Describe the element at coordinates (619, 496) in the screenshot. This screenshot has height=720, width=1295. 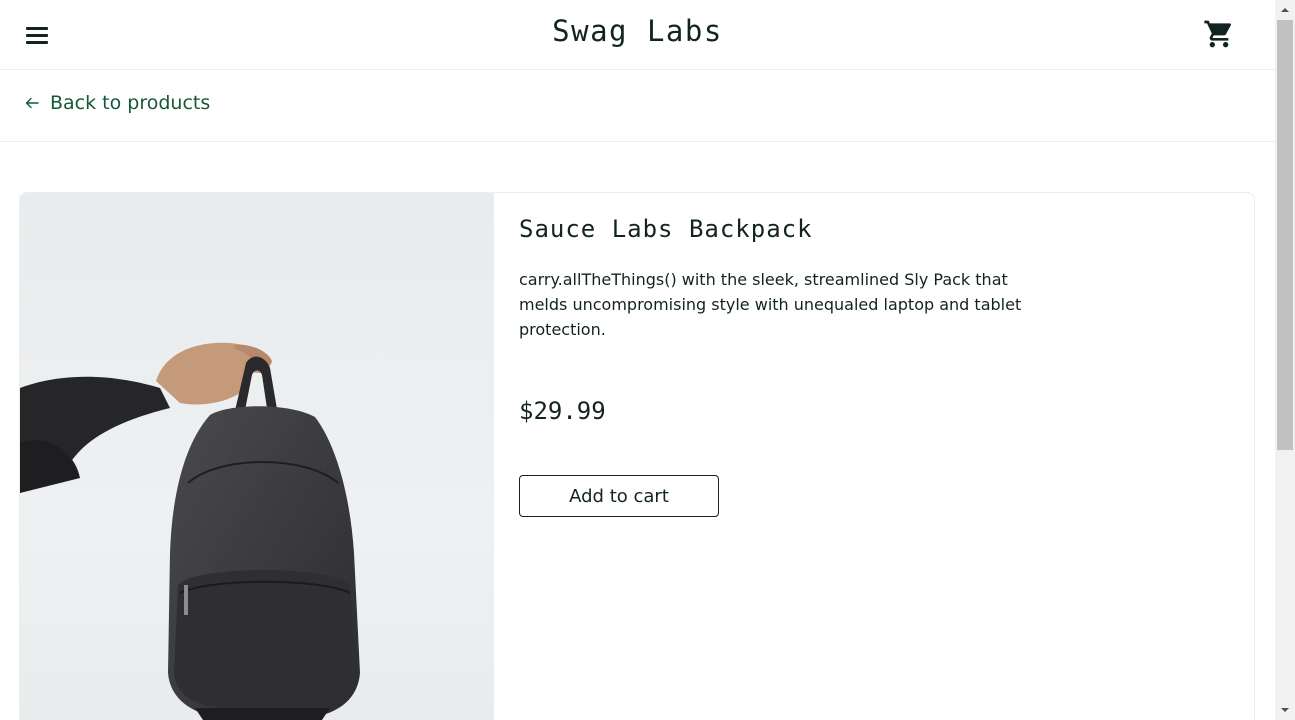
I see `add-to-cart-button: Add to cart` at that location.